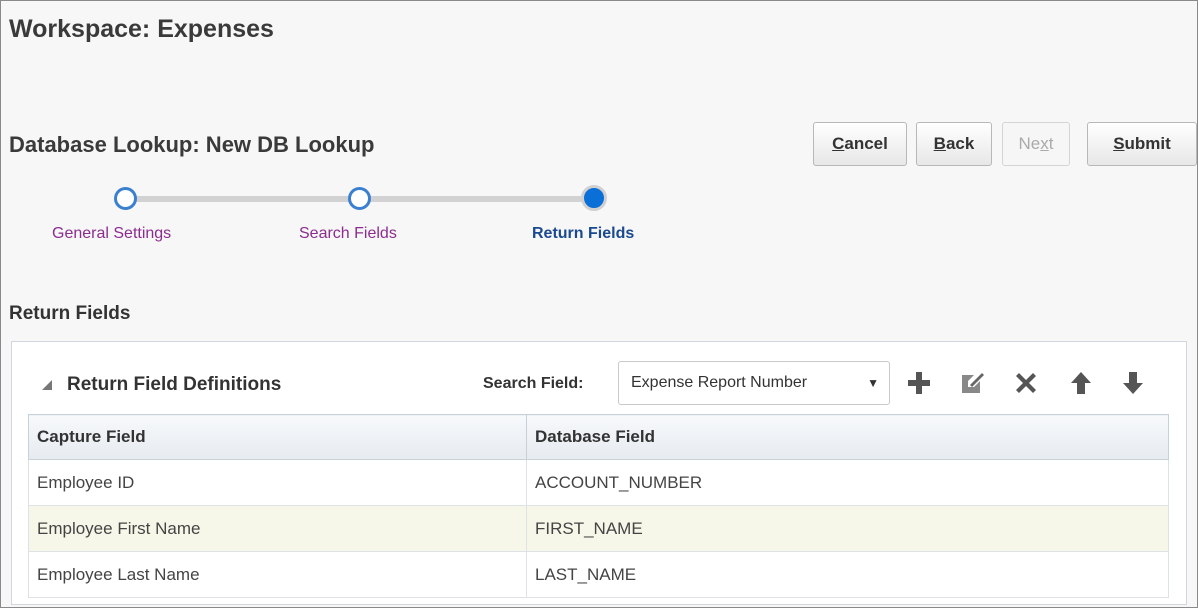  Describe the element at coordinates (866, 143) in the screenshot. I see `cancel-label-post: ancel` at that location.